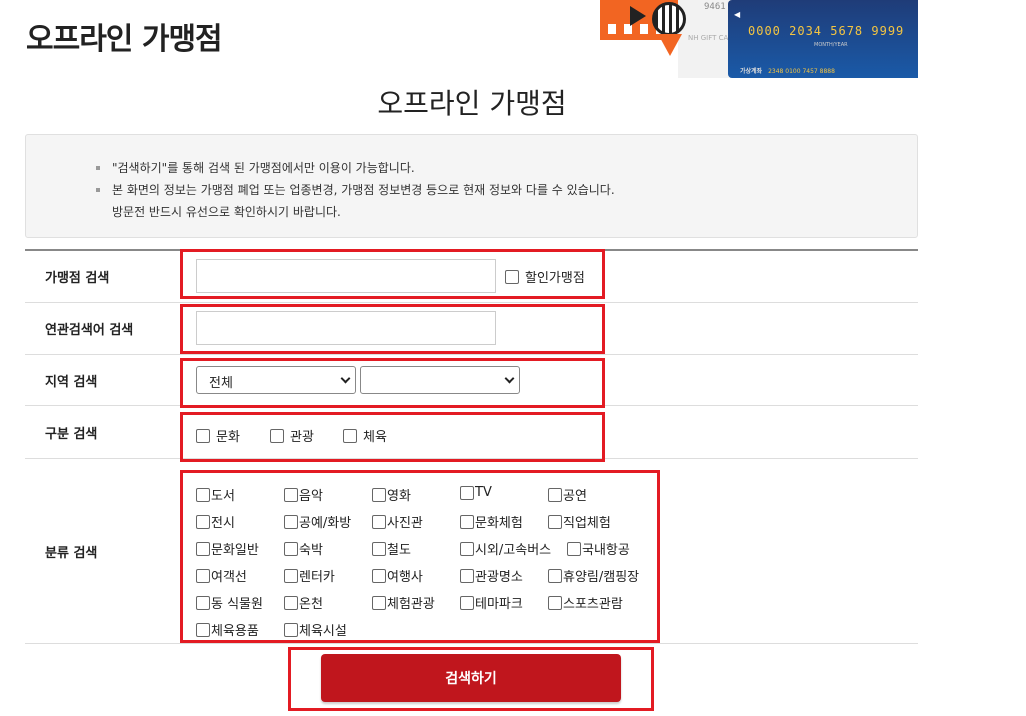  What do you see at coordinates (737, 14) in the screenshot?
I see `card-arrow-icon: ◀` at bounding box center [737, 14].